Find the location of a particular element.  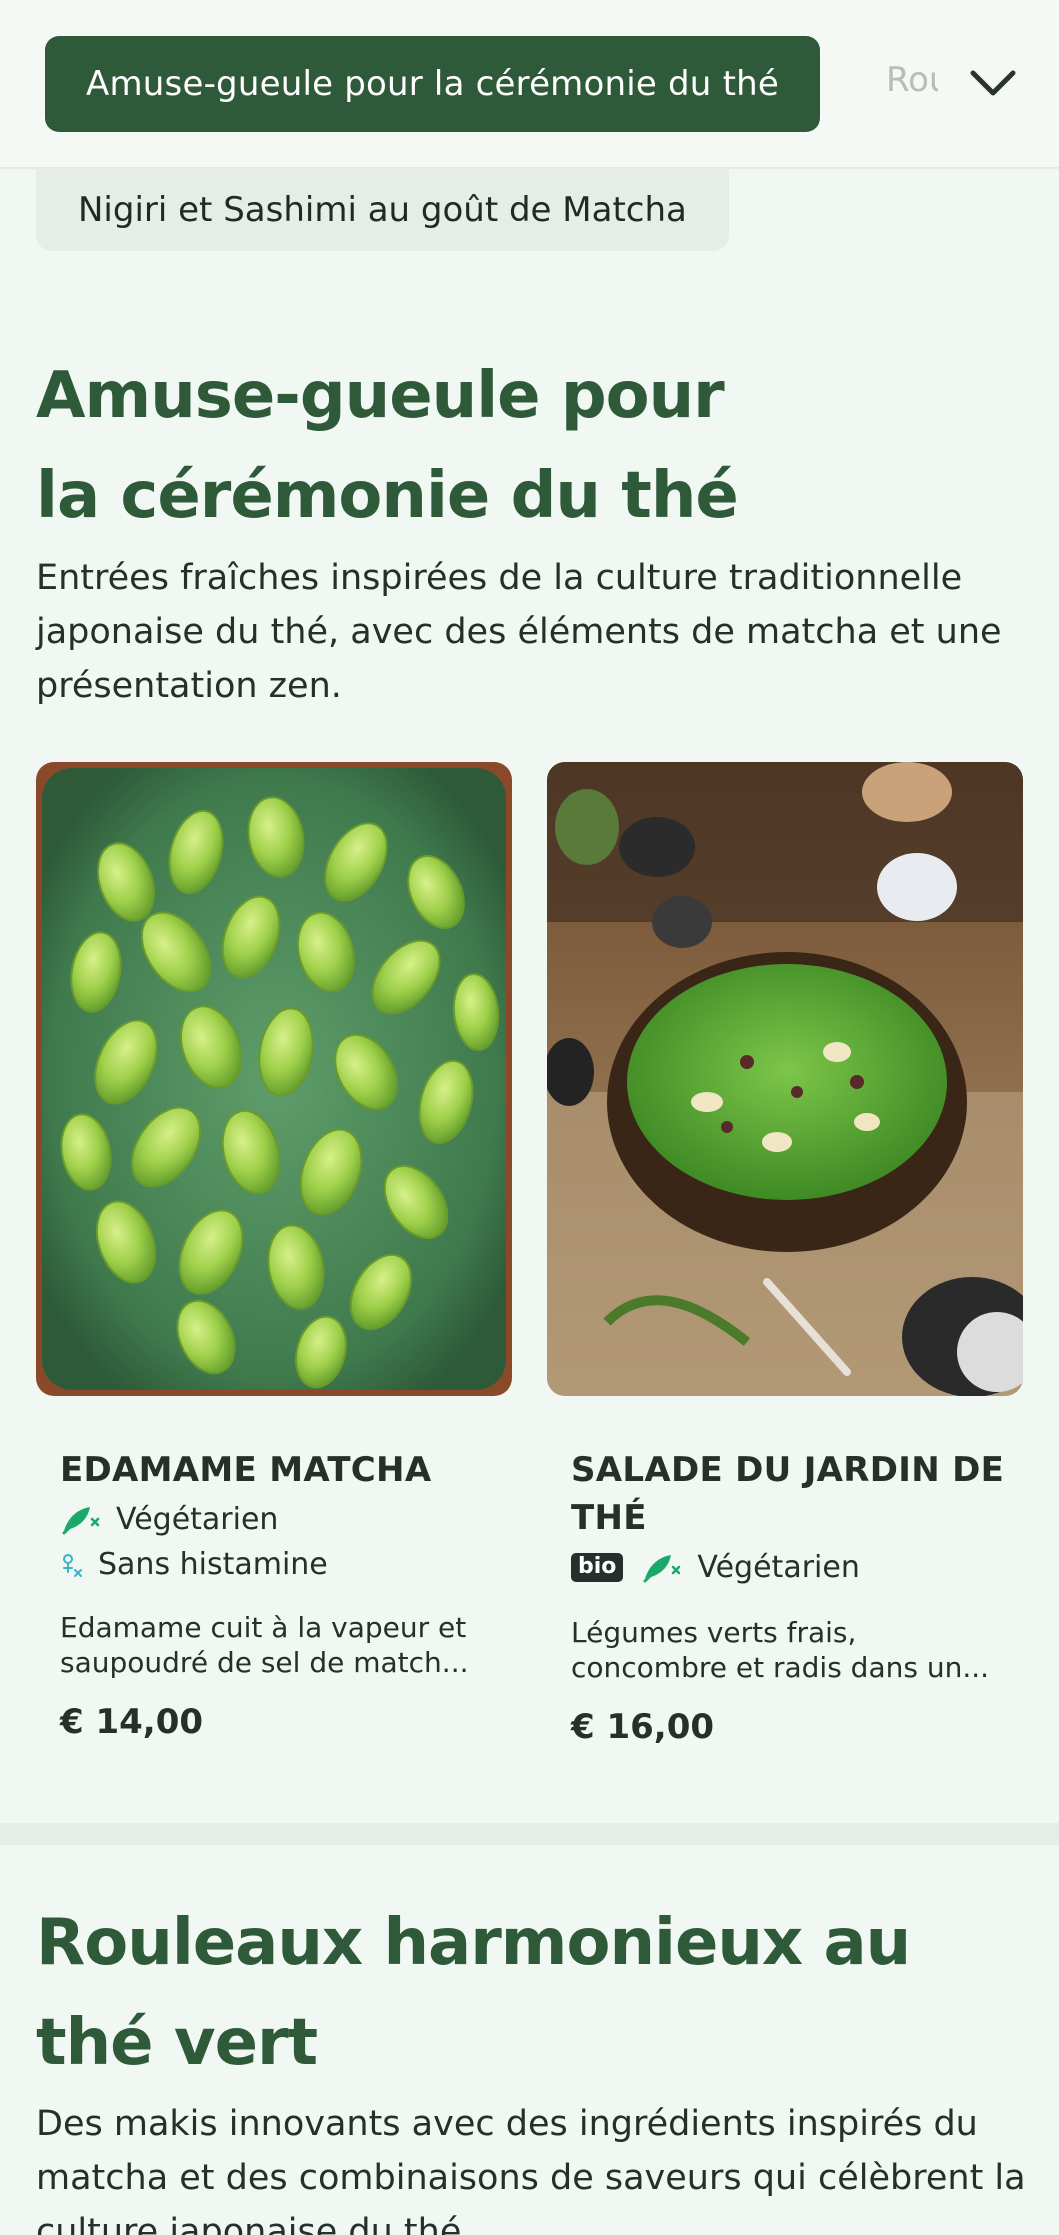

dietary-tag: Végétarien is located at coordinates (286, 1519).